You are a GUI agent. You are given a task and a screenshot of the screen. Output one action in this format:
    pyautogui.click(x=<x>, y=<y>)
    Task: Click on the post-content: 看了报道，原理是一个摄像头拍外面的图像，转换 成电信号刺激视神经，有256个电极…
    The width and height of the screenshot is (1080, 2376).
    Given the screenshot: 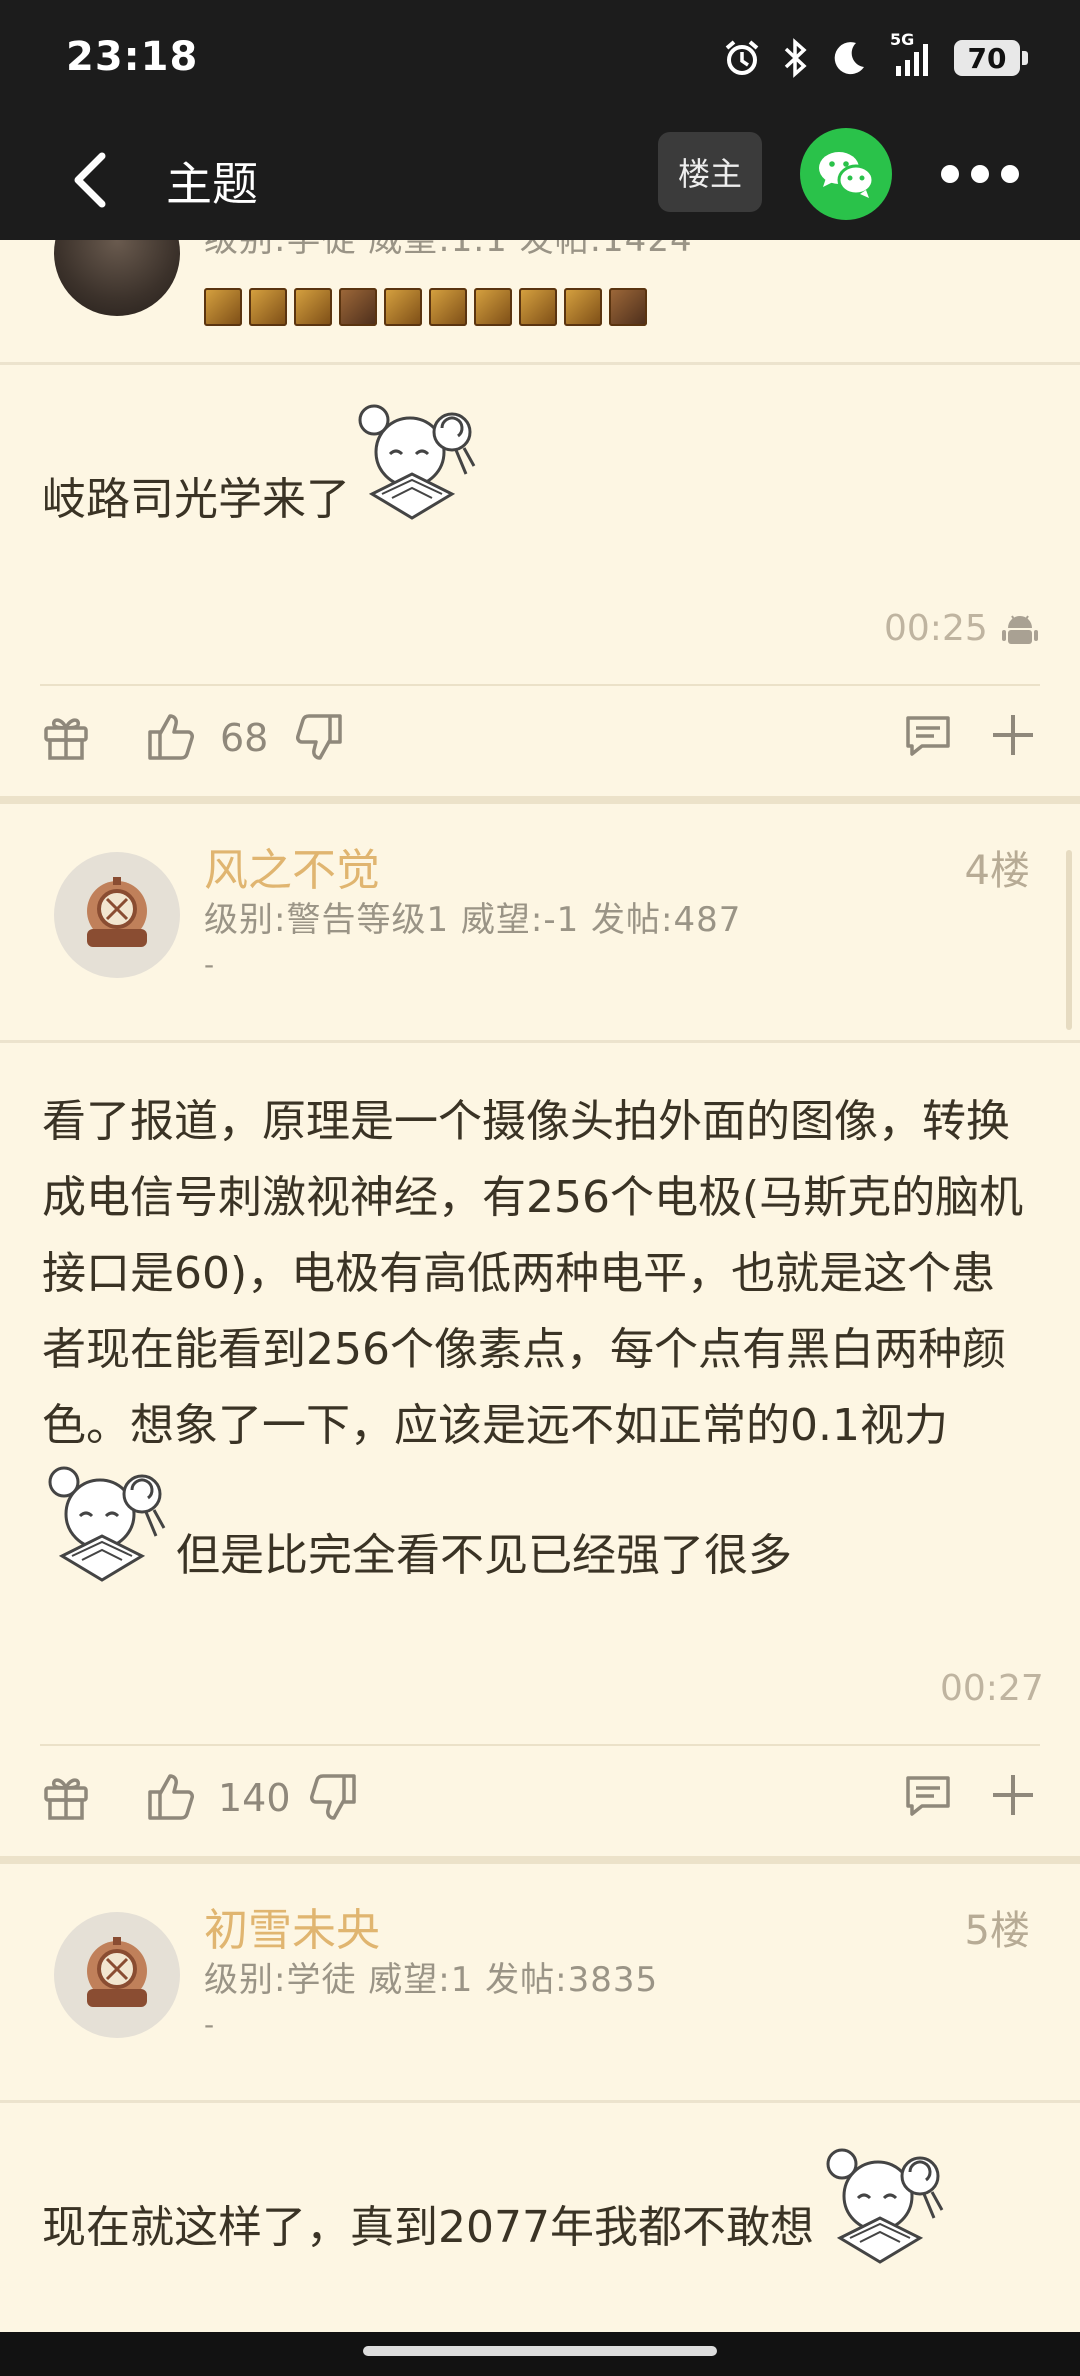 What is the action you would take?
    pyautogui.click(x=542, y=1274)
    